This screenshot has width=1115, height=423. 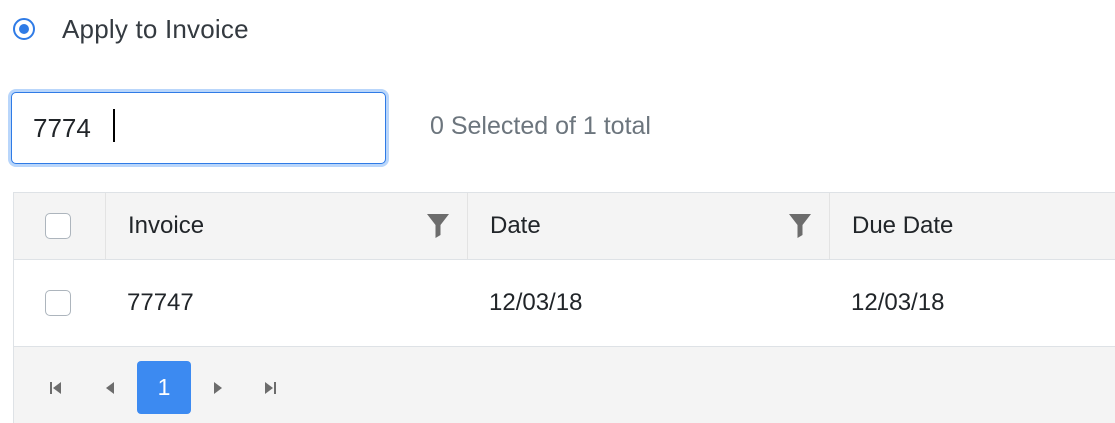 What do you see at coordinates (164, 387) in the screenshot?
I see `page-number-button: 1` at bounding box center [164, 387].